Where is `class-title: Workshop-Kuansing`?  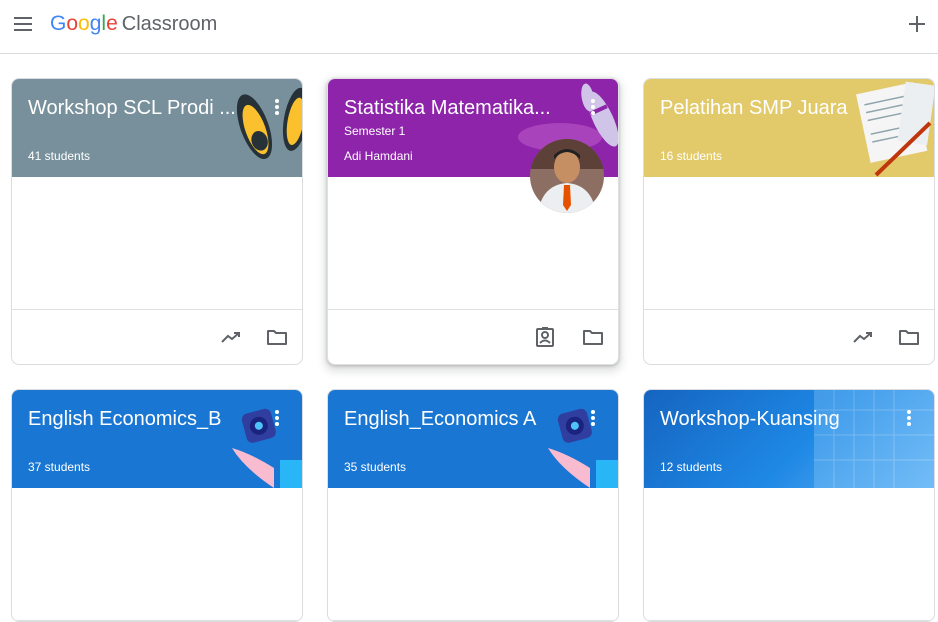 class-title: Workshop-Kuansing is located at coordinates (769, 419).